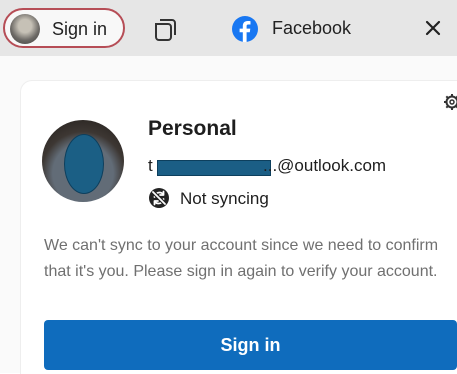  I want to click on email-prefix: t, so click(150, 166).